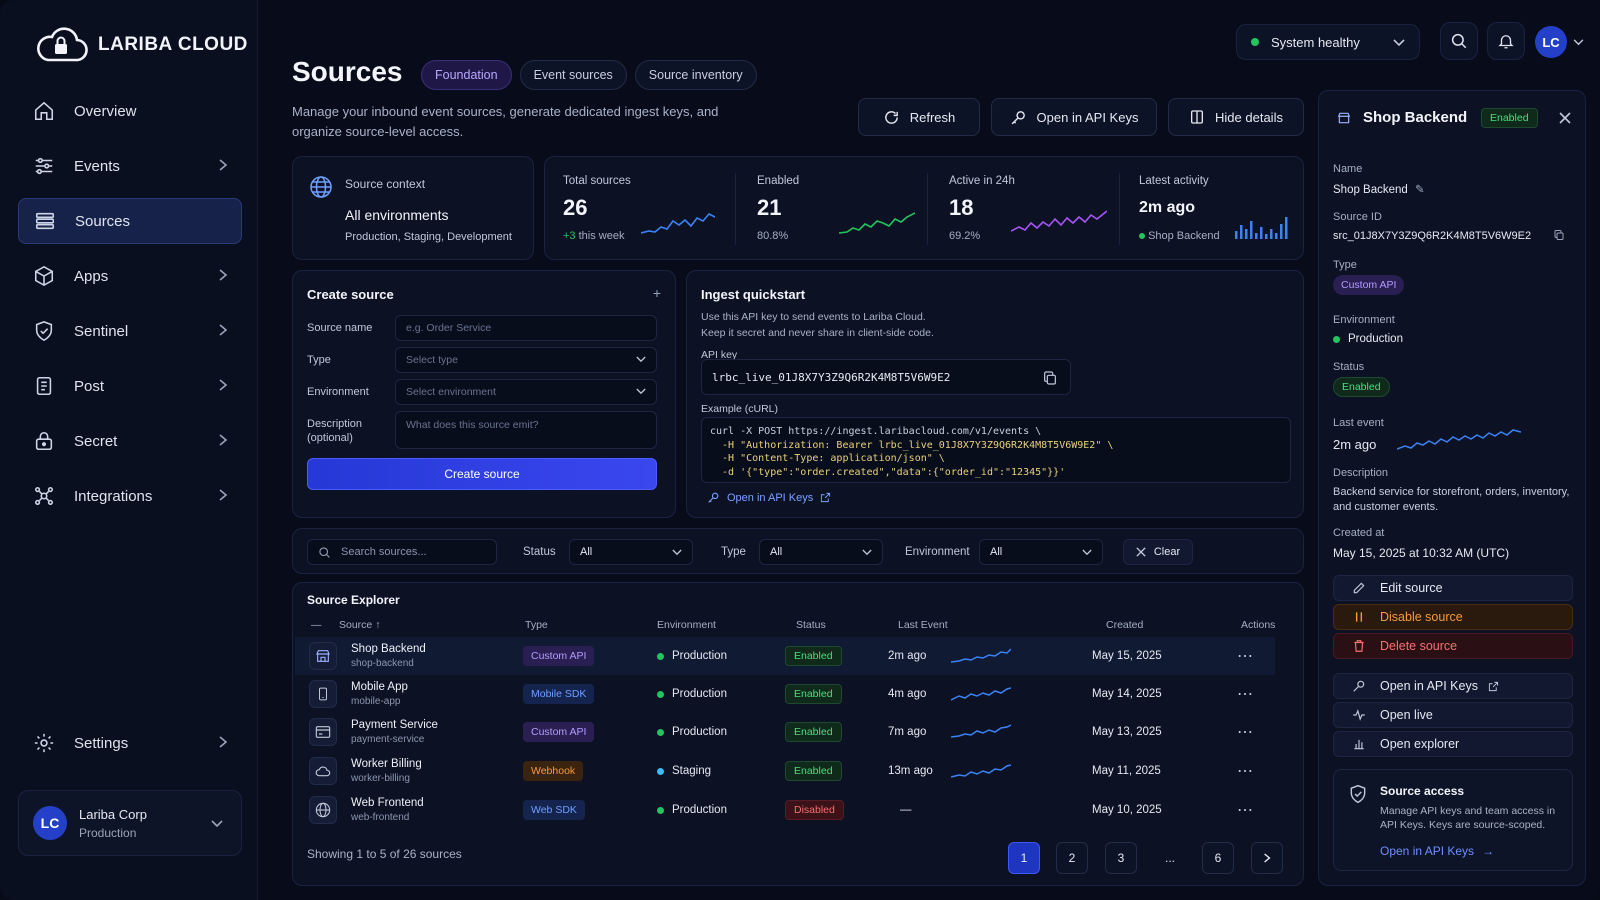 The height and width of the screenshot is (900, 1600). I want to click on nav-item-apps: Apps, so click(130, 276).